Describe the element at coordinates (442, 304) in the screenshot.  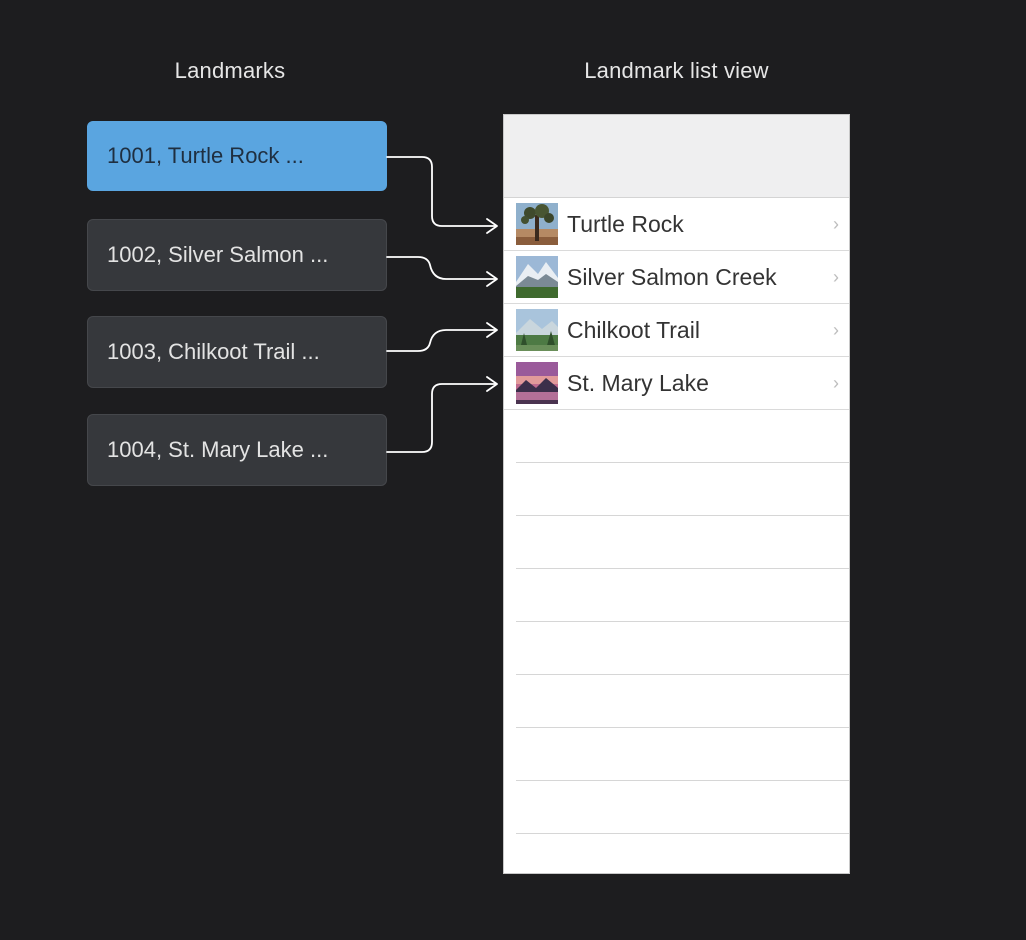
I see `connector-arrows` at that location.